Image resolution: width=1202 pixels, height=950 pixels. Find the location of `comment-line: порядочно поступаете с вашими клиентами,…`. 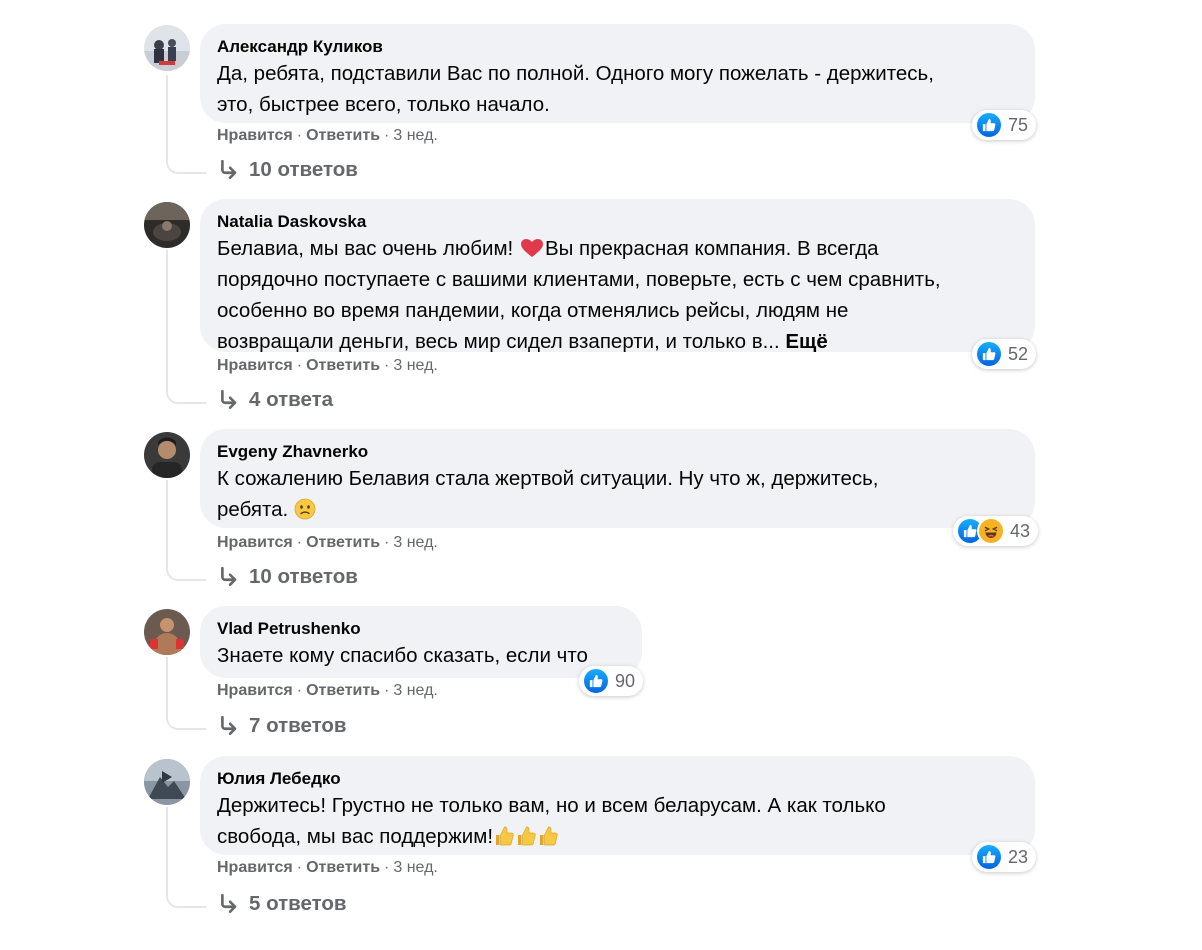

comment-line: порядочно поступаете с вашими клиентами,… is located at coordinates (579, 279).